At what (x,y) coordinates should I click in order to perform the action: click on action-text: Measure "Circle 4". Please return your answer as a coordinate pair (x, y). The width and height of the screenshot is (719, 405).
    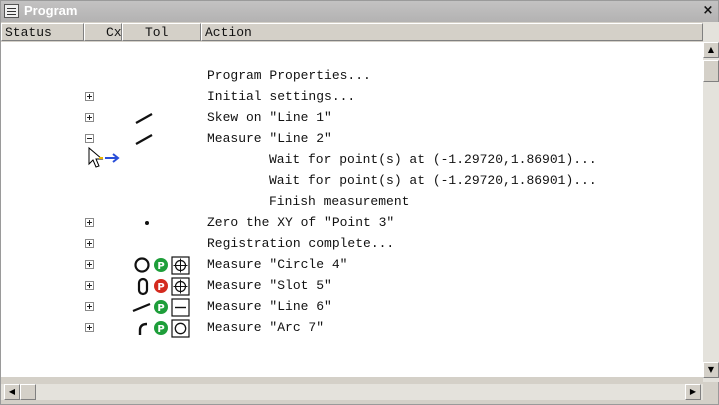
    Looking at the image, I should click on (277, 264).